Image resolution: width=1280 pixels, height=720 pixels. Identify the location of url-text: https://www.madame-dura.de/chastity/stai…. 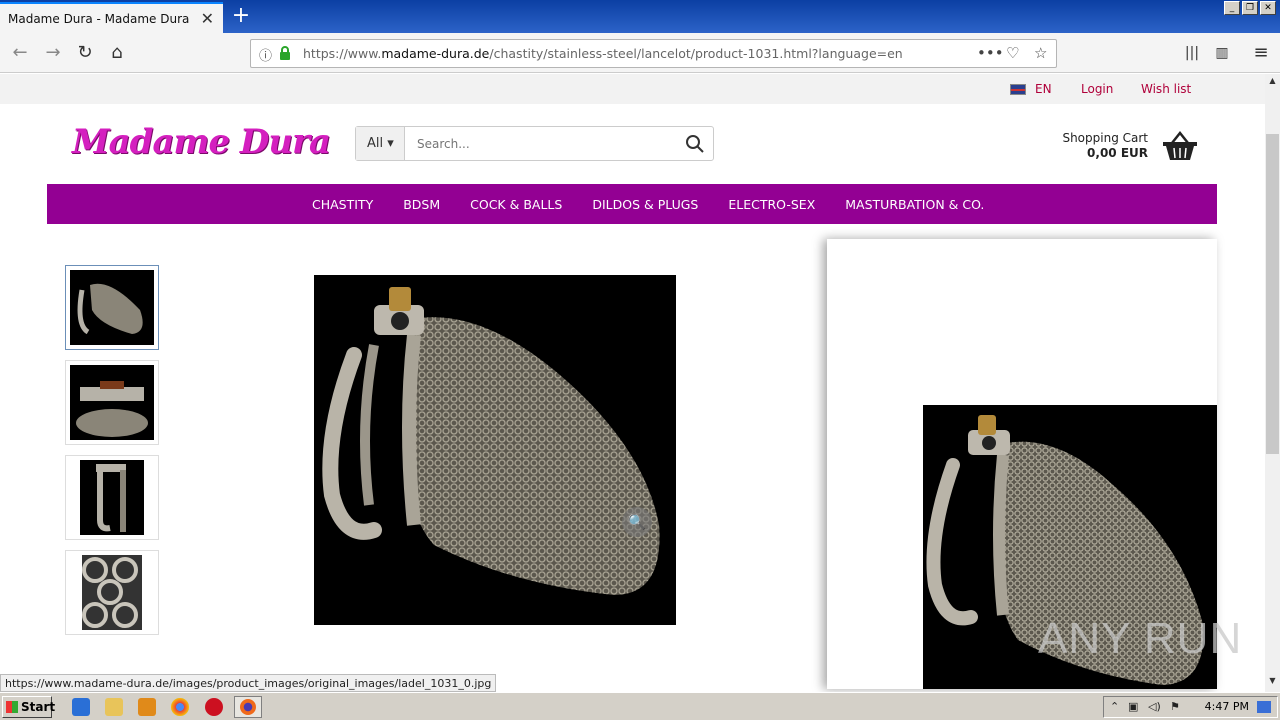
(603, 53).